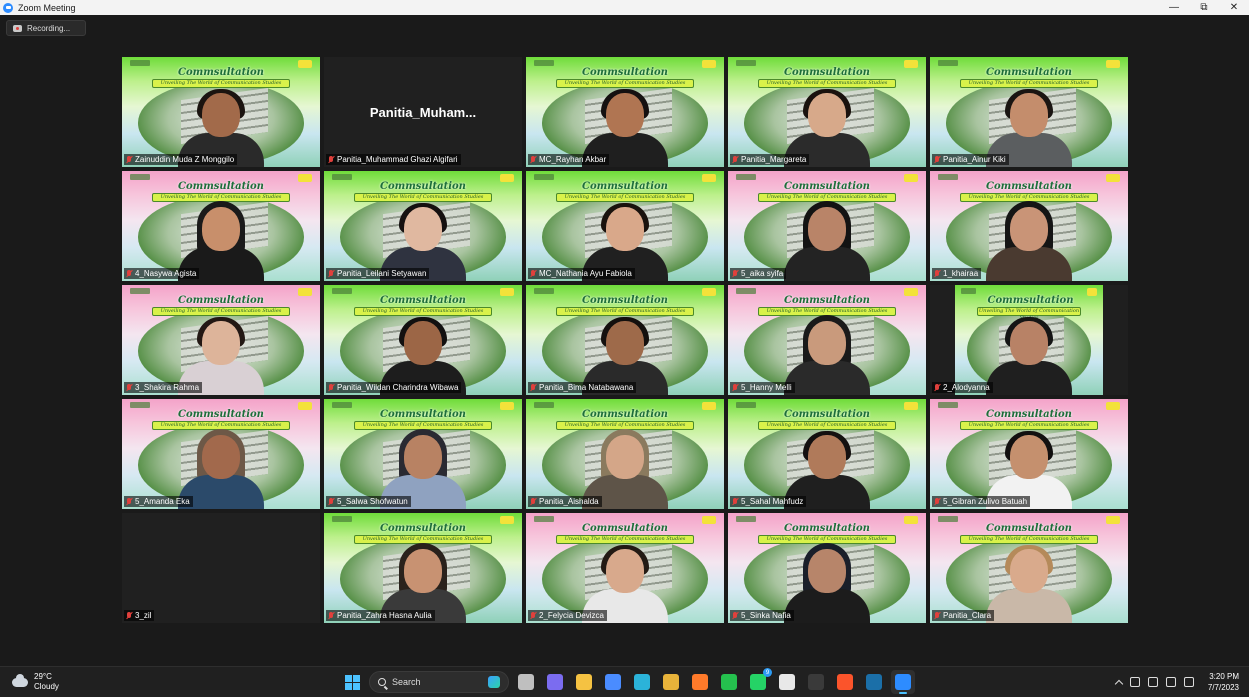 This screenshot has height=697, width=1249. I want to click on brave-taskbar-button, so click(845, 682).